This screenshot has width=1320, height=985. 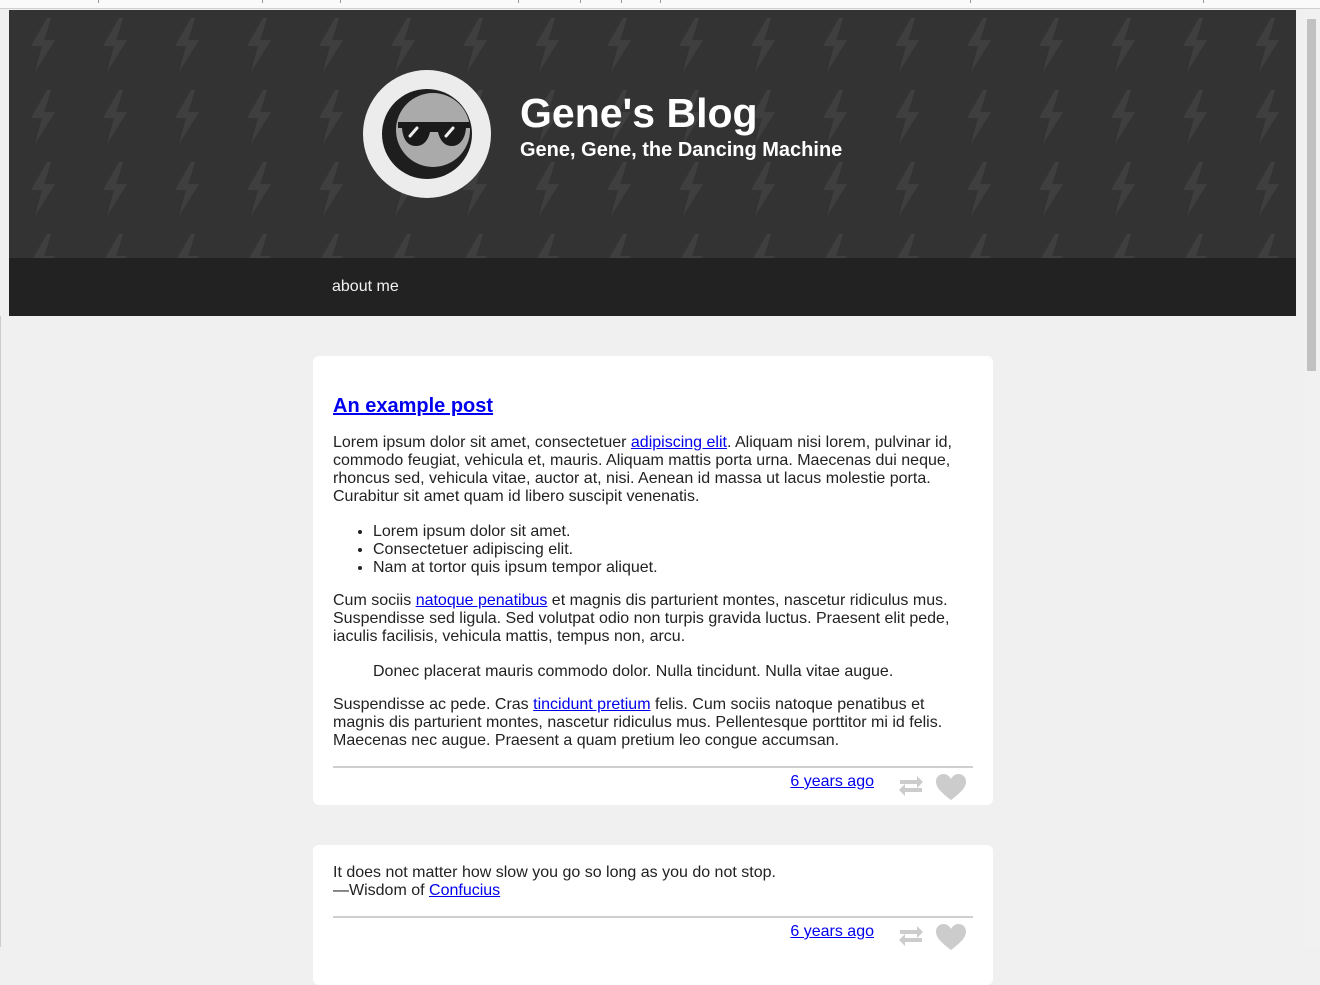 I want to click on paragraph-text: Suspendisse ac pede. Cras, so click(x=433, y=704).